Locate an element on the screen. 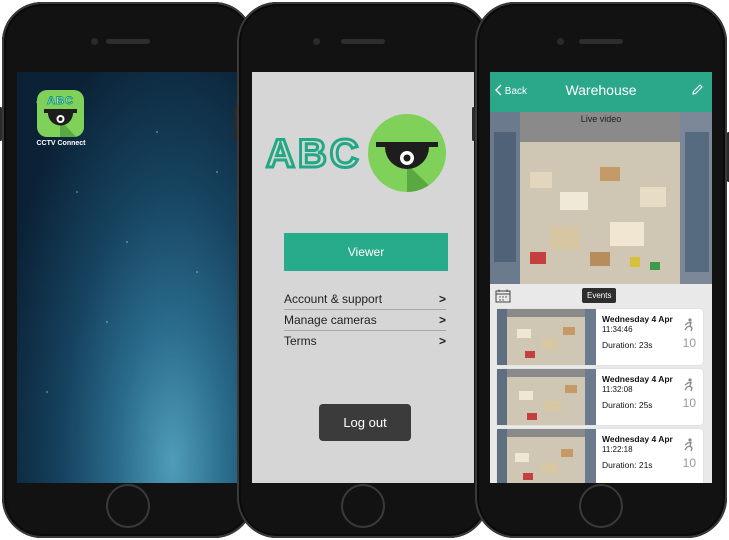 This screenshot has width=729, height=540. nav-bar: Back Warehouse is located at coordinates (601, 92).